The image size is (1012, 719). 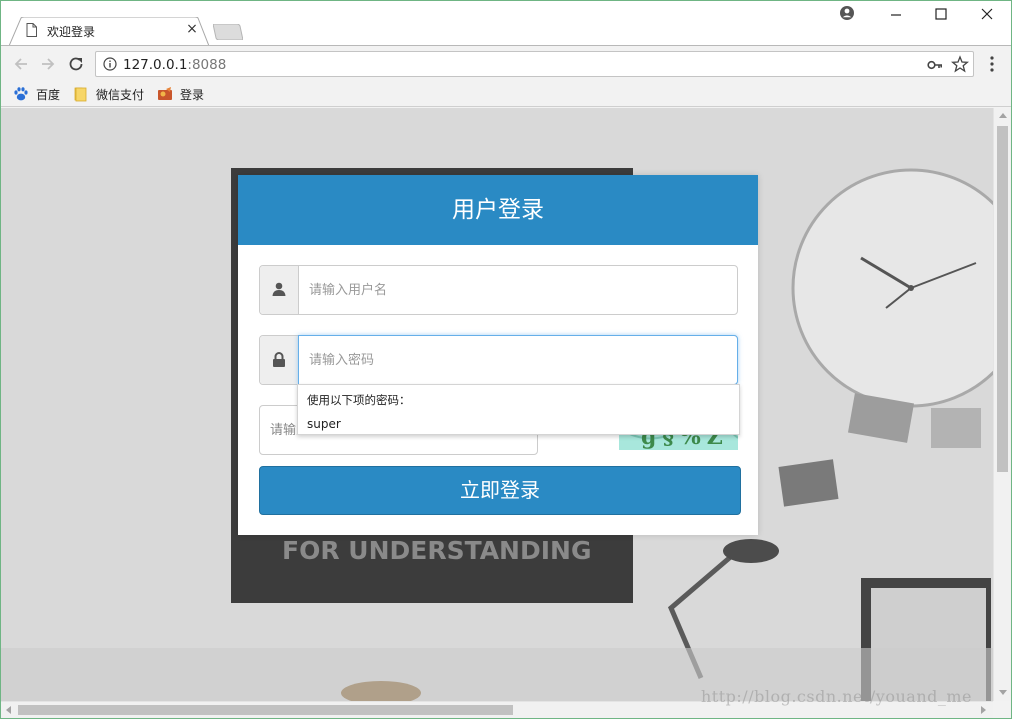 I want to click on tab-close-icon: ×, so click(x=192, y=29).